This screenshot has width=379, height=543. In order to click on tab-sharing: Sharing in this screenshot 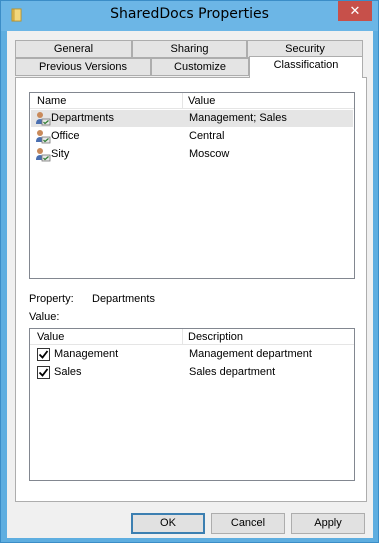, I will do `click(189, 49)`.